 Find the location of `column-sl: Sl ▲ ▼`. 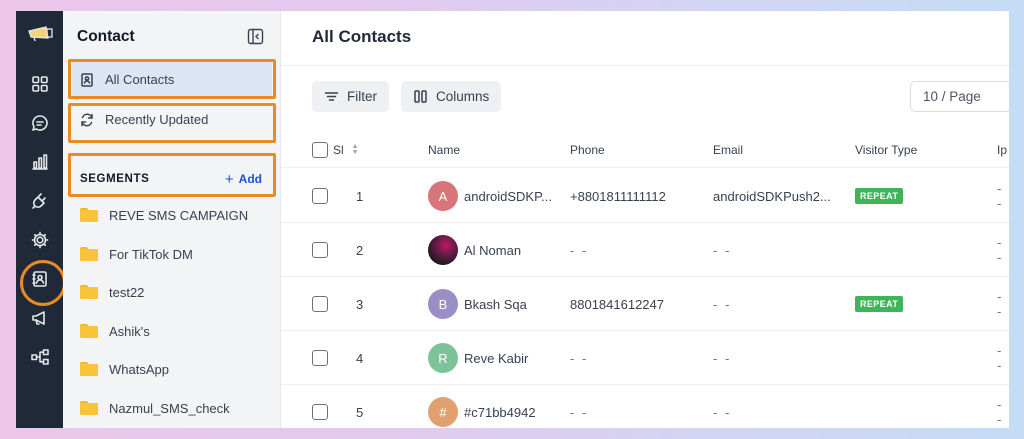

column-sl: Sl ▲ ▼ is located at coordinates (346, 149).